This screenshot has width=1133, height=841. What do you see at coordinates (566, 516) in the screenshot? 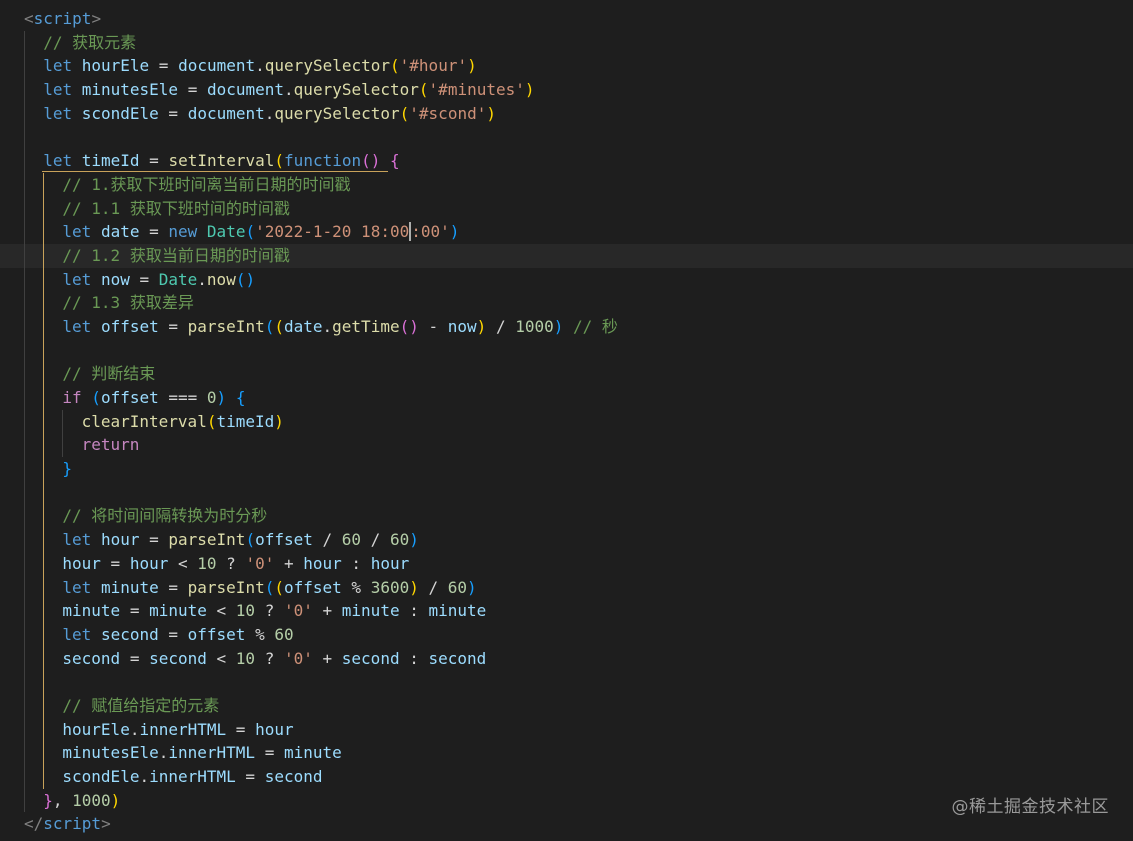
I see `code-line: // 将时间间隔转换为时分秒` at bounding box center [566, 516].